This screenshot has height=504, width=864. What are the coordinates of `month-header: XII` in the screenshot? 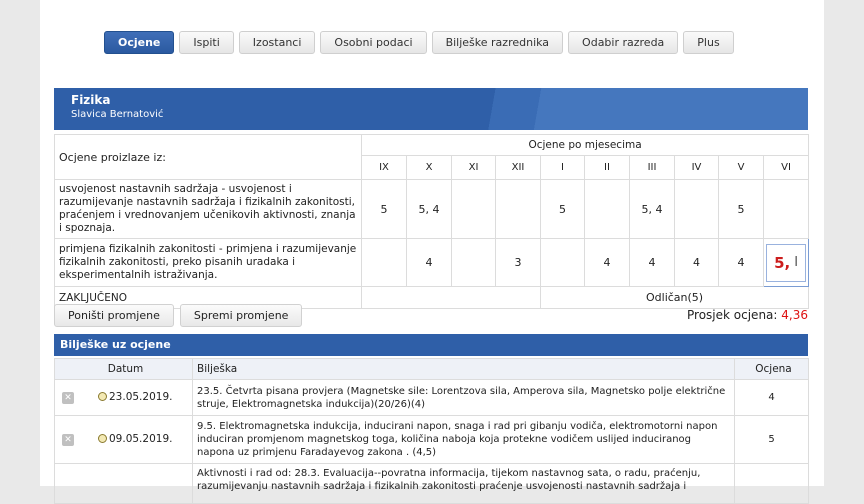 It's located at (518, 167).